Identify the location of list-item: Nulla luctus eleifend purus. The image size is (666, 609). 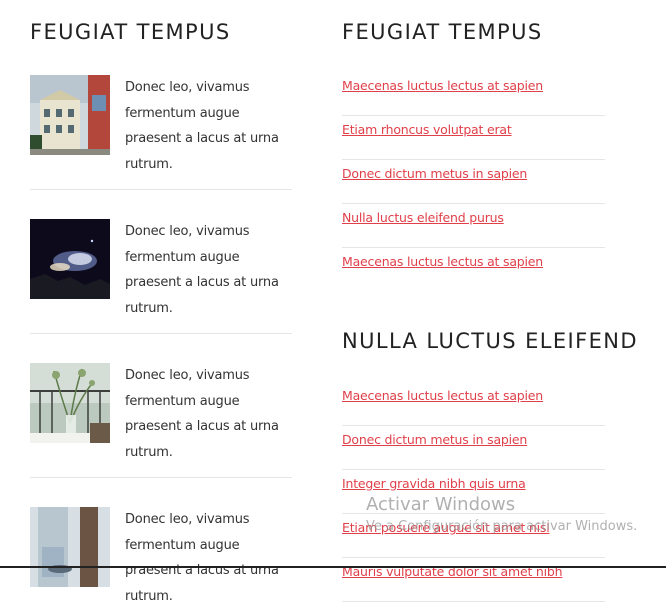
(473, 226).